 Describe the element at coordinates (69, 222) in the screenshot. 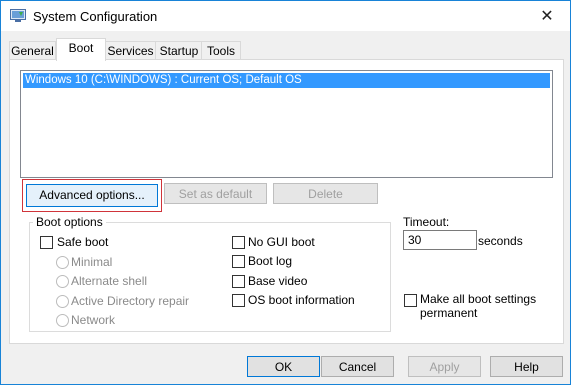

I see `boot-options-legend: Boot options` at that location.